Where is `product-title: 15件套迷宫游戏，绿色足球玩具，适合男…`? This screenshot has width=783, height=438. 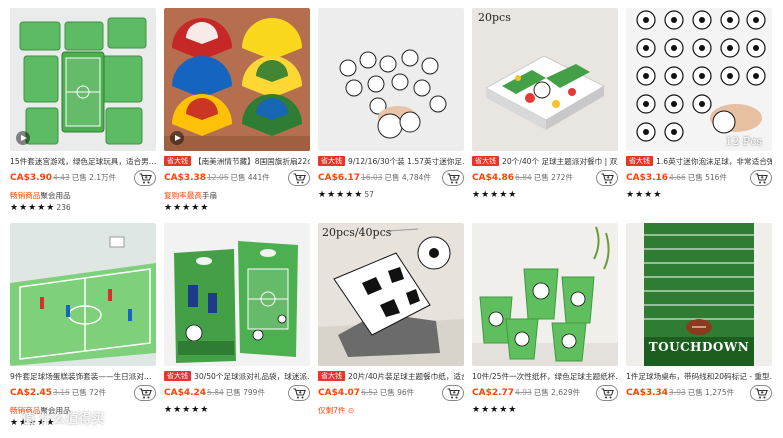 product-title: 15件套迷宫游戏，绿色足球玩具，适合男… is located at coordinates (83, 161).